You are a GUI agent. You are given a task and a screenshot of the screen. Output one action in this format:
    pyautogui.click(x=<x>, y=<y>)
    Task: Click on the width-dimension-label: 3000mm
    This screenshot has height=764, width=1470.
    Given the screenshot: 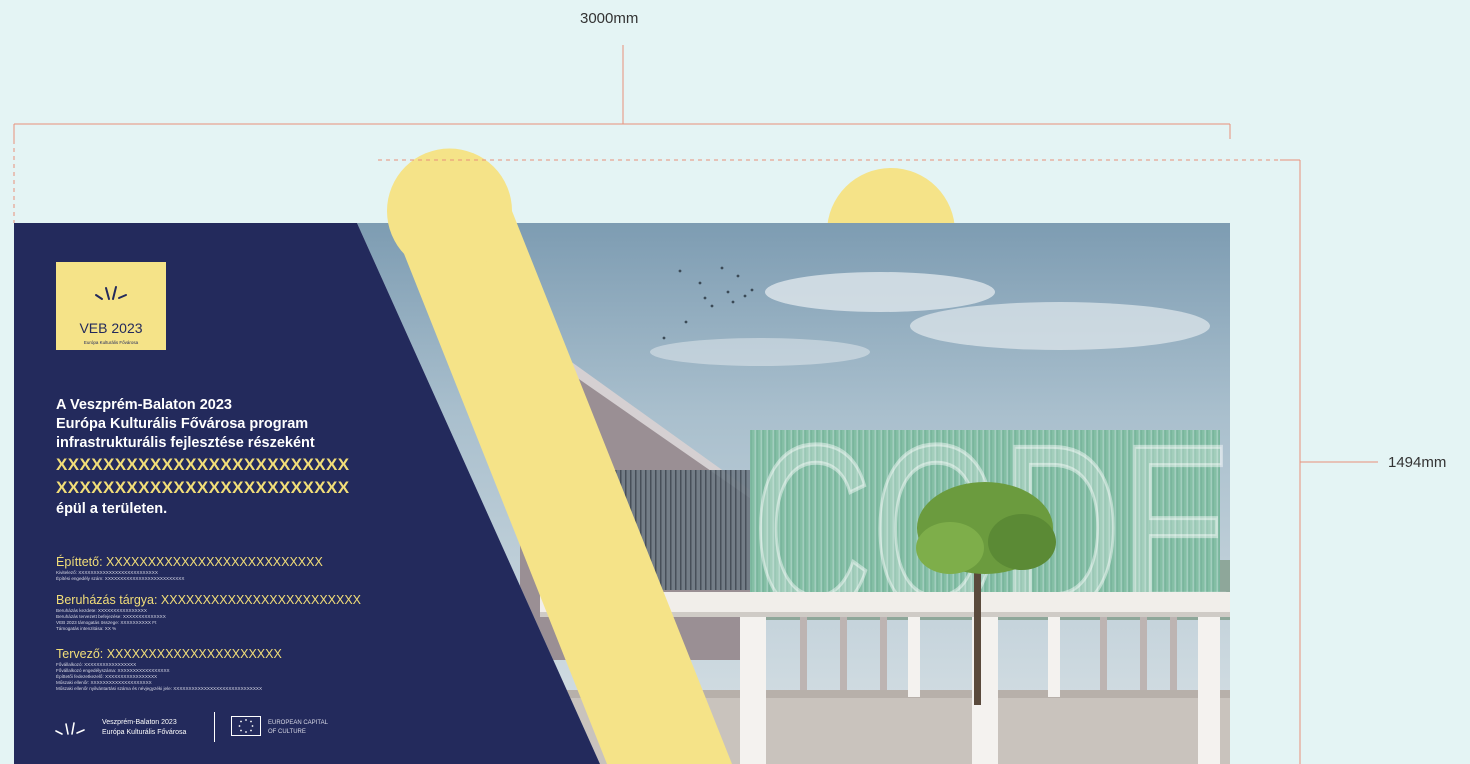 What is the action you would take?
    pyautogui.click(x=609, y=18)
    